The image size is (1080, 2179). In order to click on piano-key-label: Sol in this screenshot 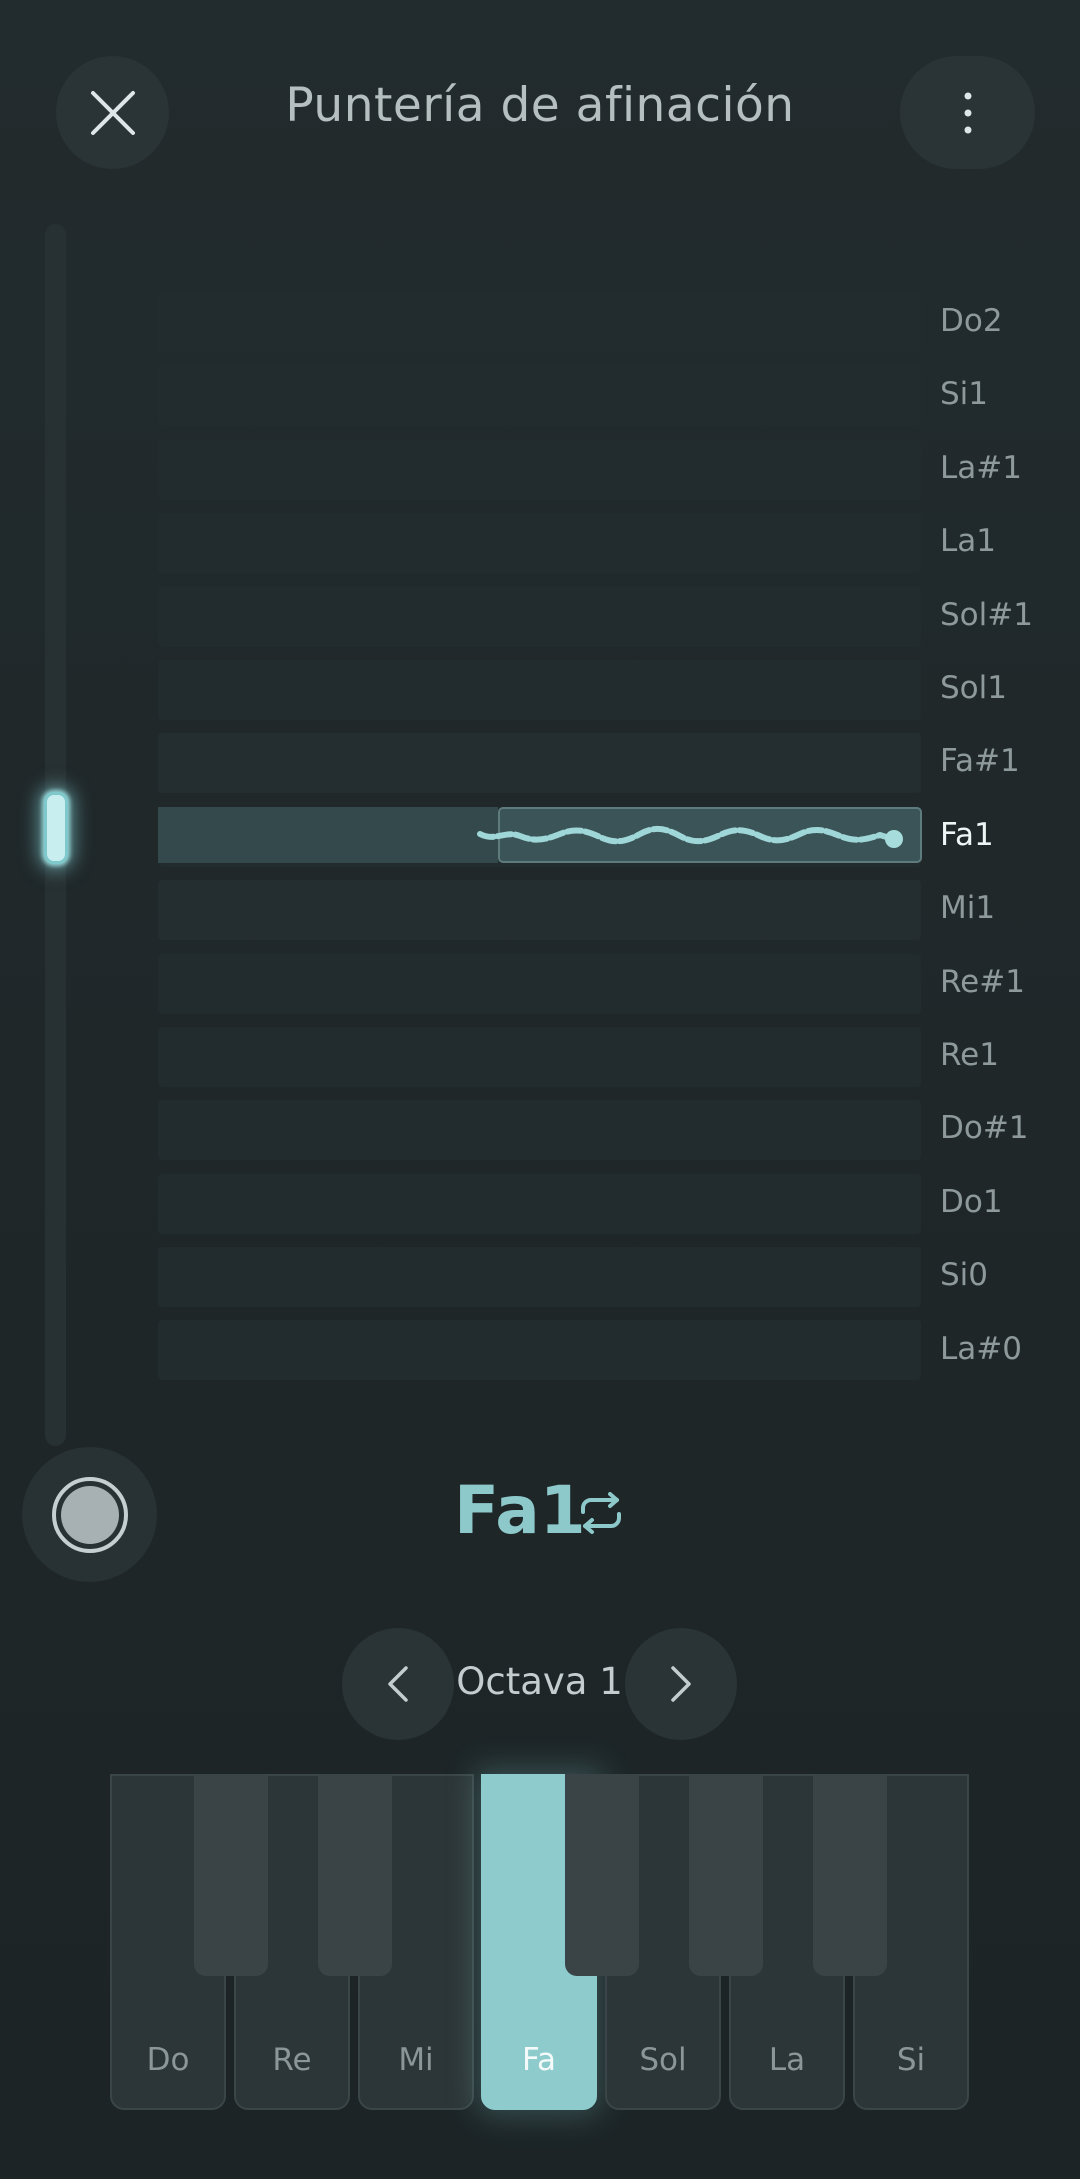, I will do `click(663, 2060)`.